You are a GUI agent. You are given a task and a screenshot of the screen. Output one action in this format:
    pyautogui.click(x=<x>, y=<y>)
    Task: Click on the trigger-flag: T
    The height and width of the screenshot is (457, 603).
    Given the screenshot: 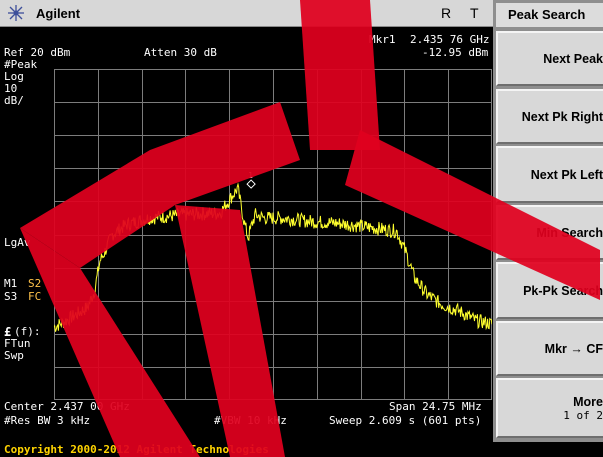 What is the action you would take?
    pyautogui.click(x=474, y=13)
    